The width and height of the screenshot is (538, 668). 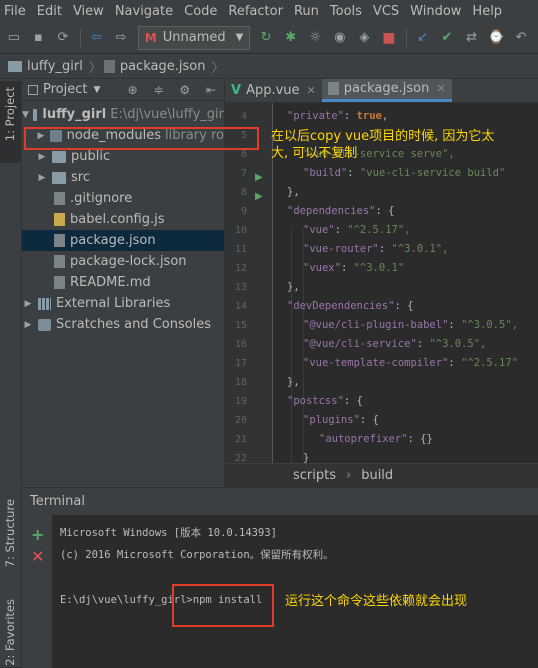 What do you see at coordinates (123, 114) in the screenshot?
I see `tree-root: ▼ luffy_girl E:\dj\vue\luffy_gir` at bounding box center [123, 114].